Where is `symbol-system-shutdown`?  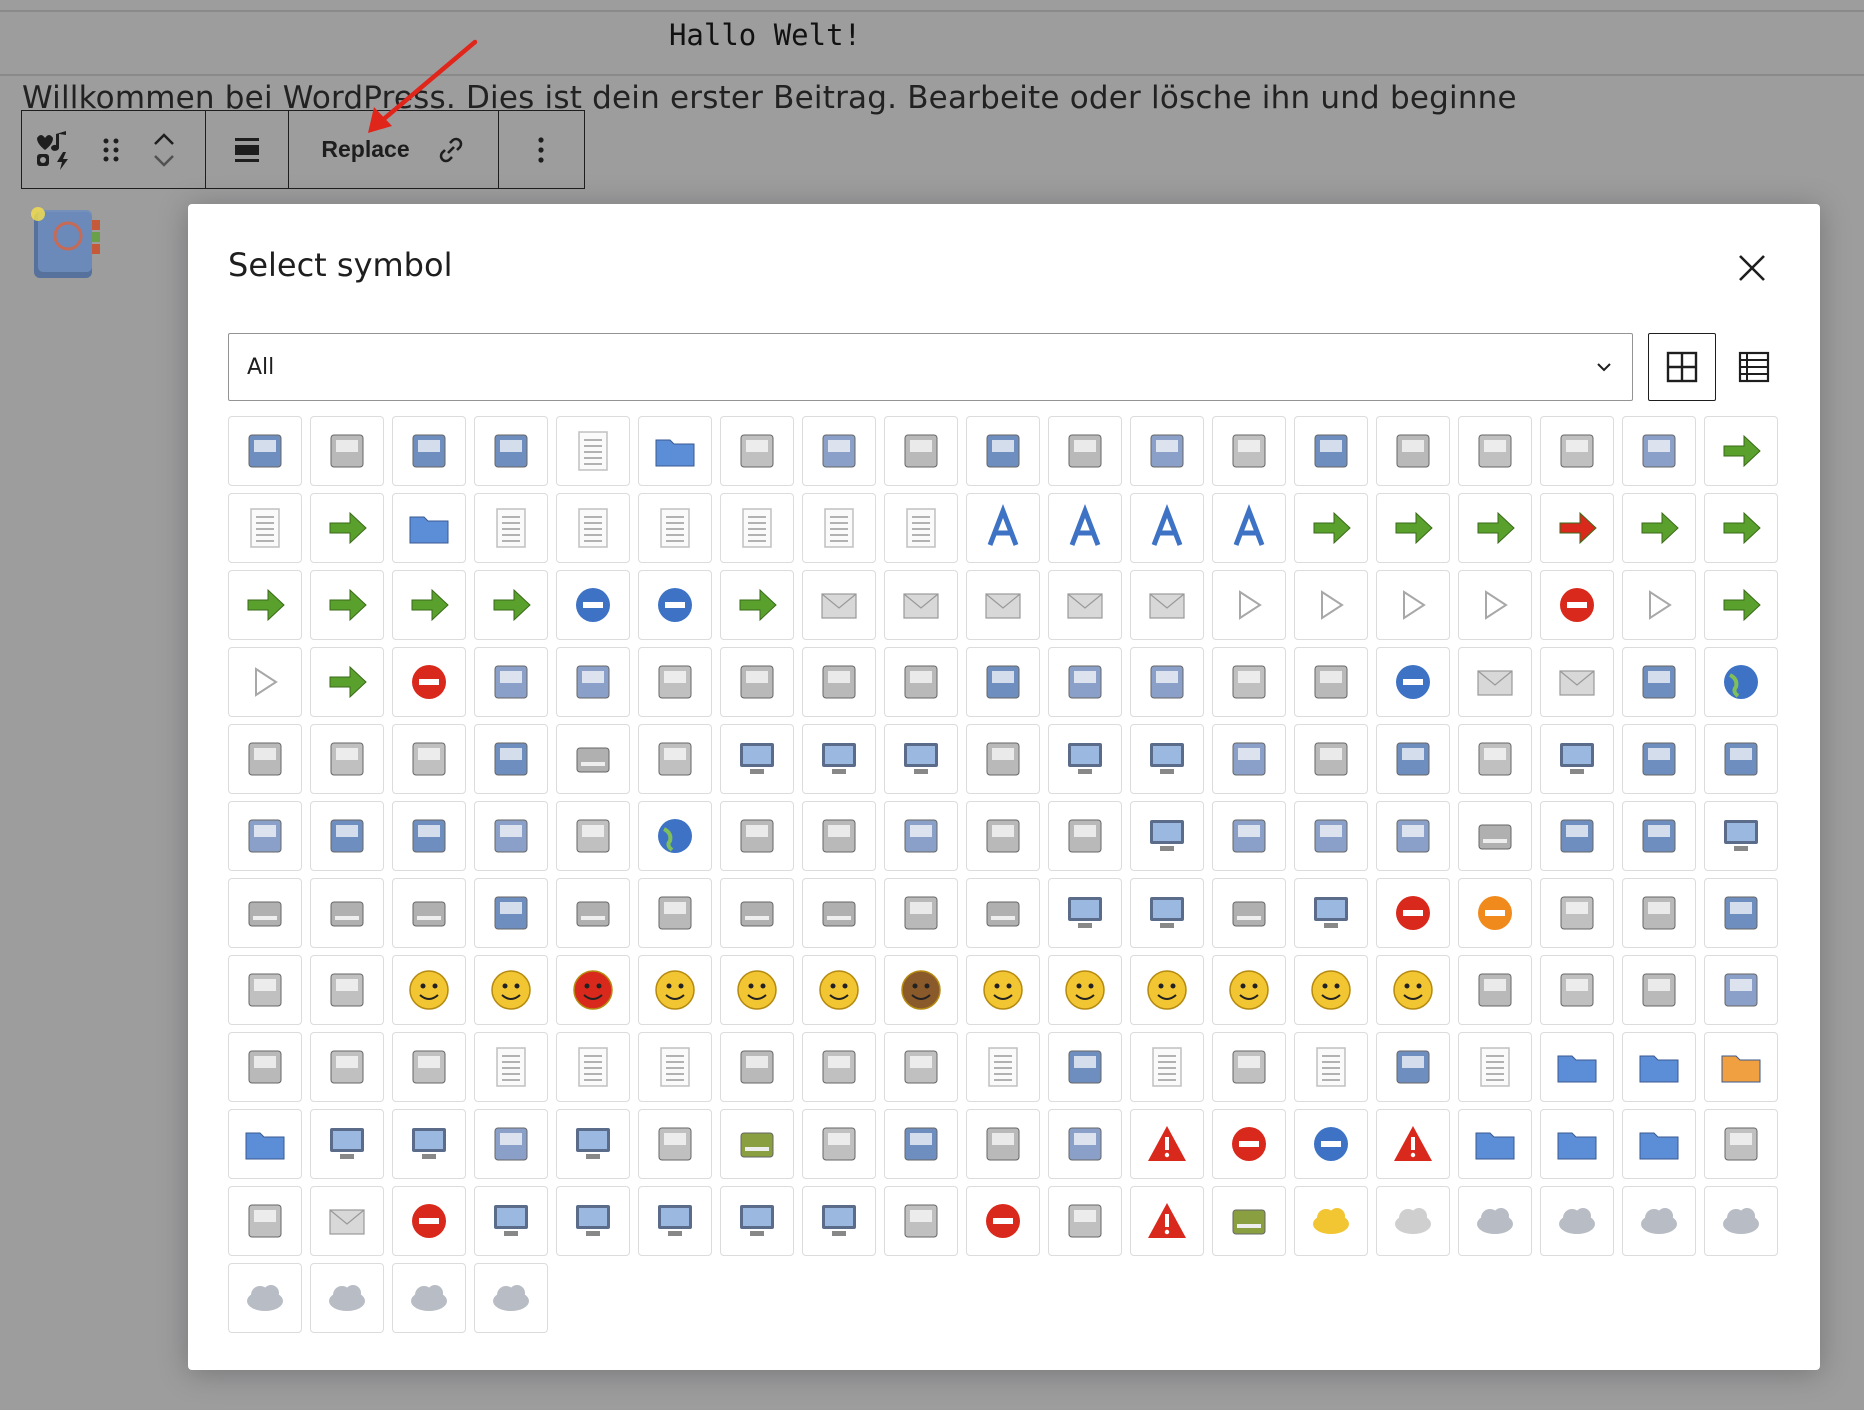 symbol-system-shutdown is located at coordinates (757, 682).